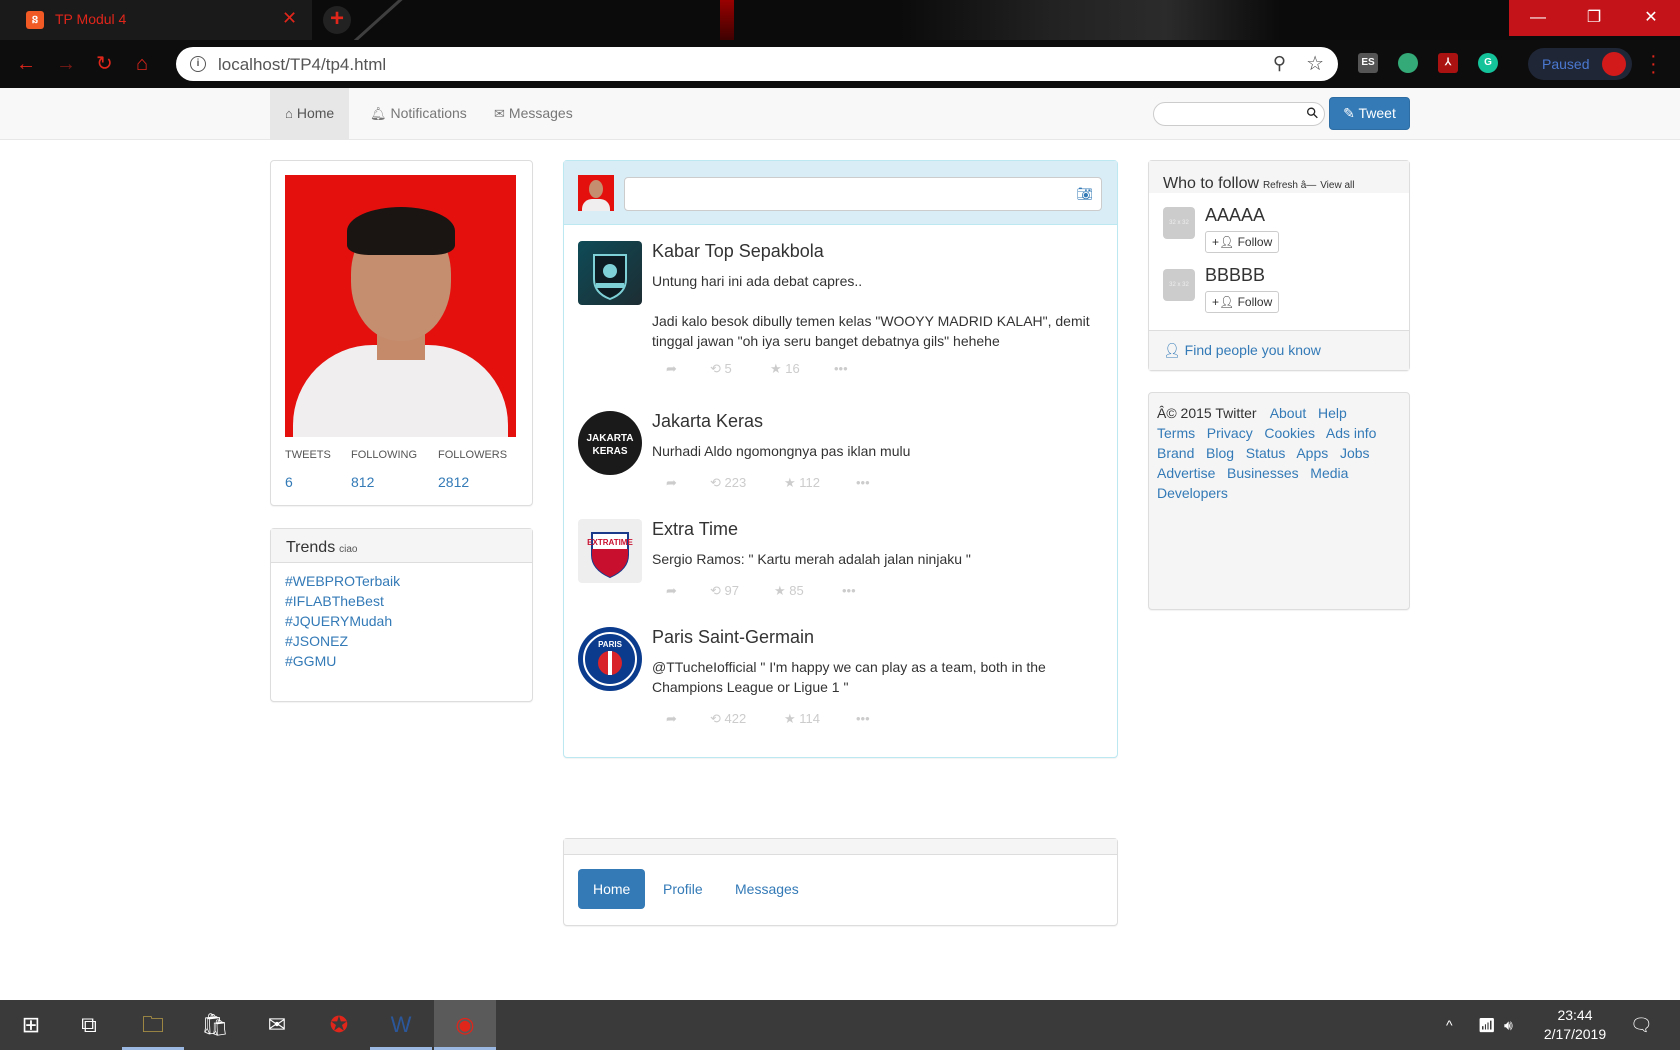  I want to click on tweet-avatar: EXTRATIME, so click(610, 551).